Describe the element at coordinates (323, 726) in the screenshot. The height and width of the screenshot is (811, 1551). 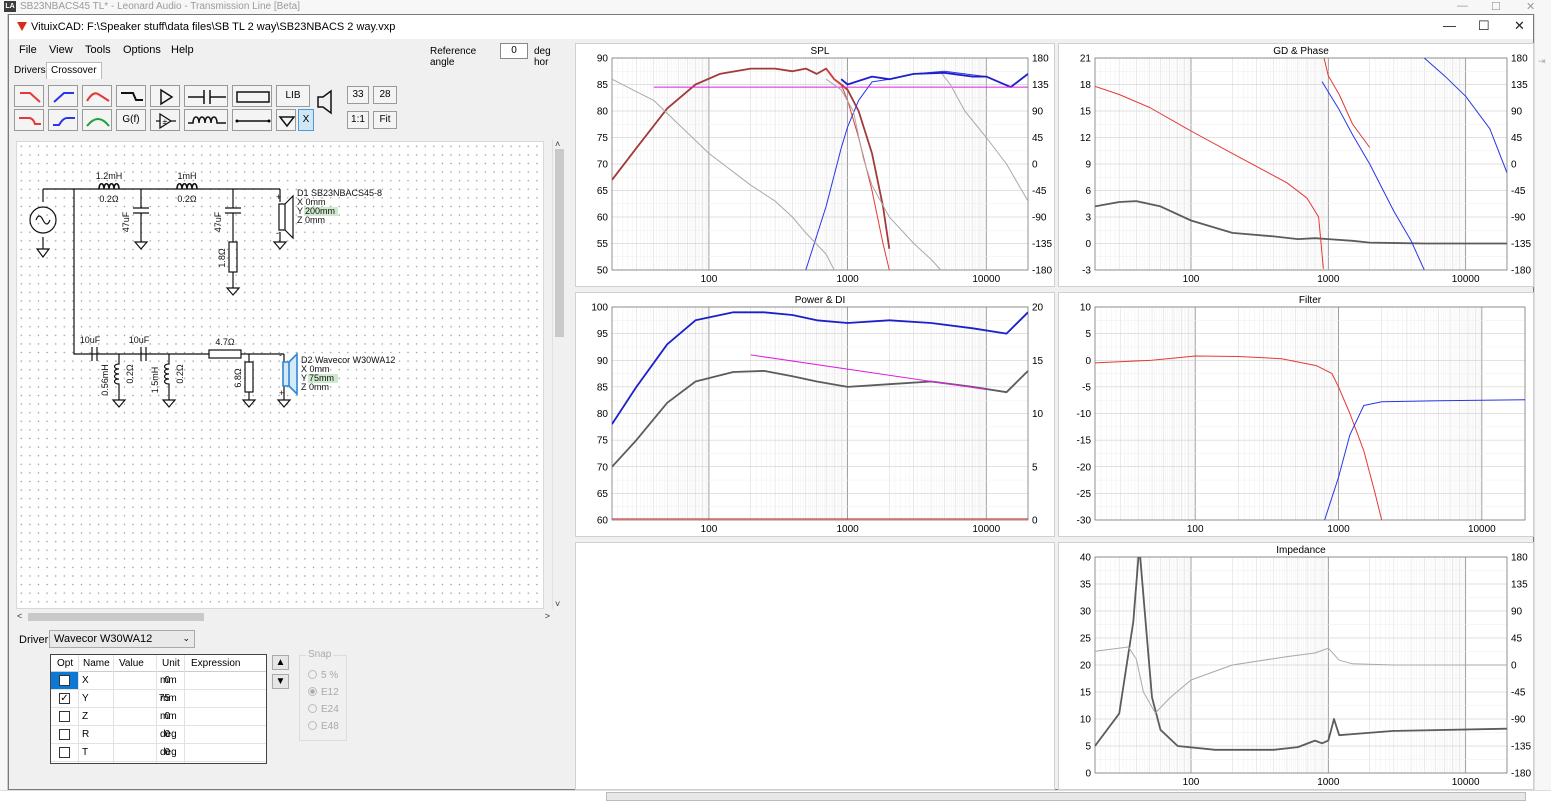
I see `snap-option-e48: E48` at that location.